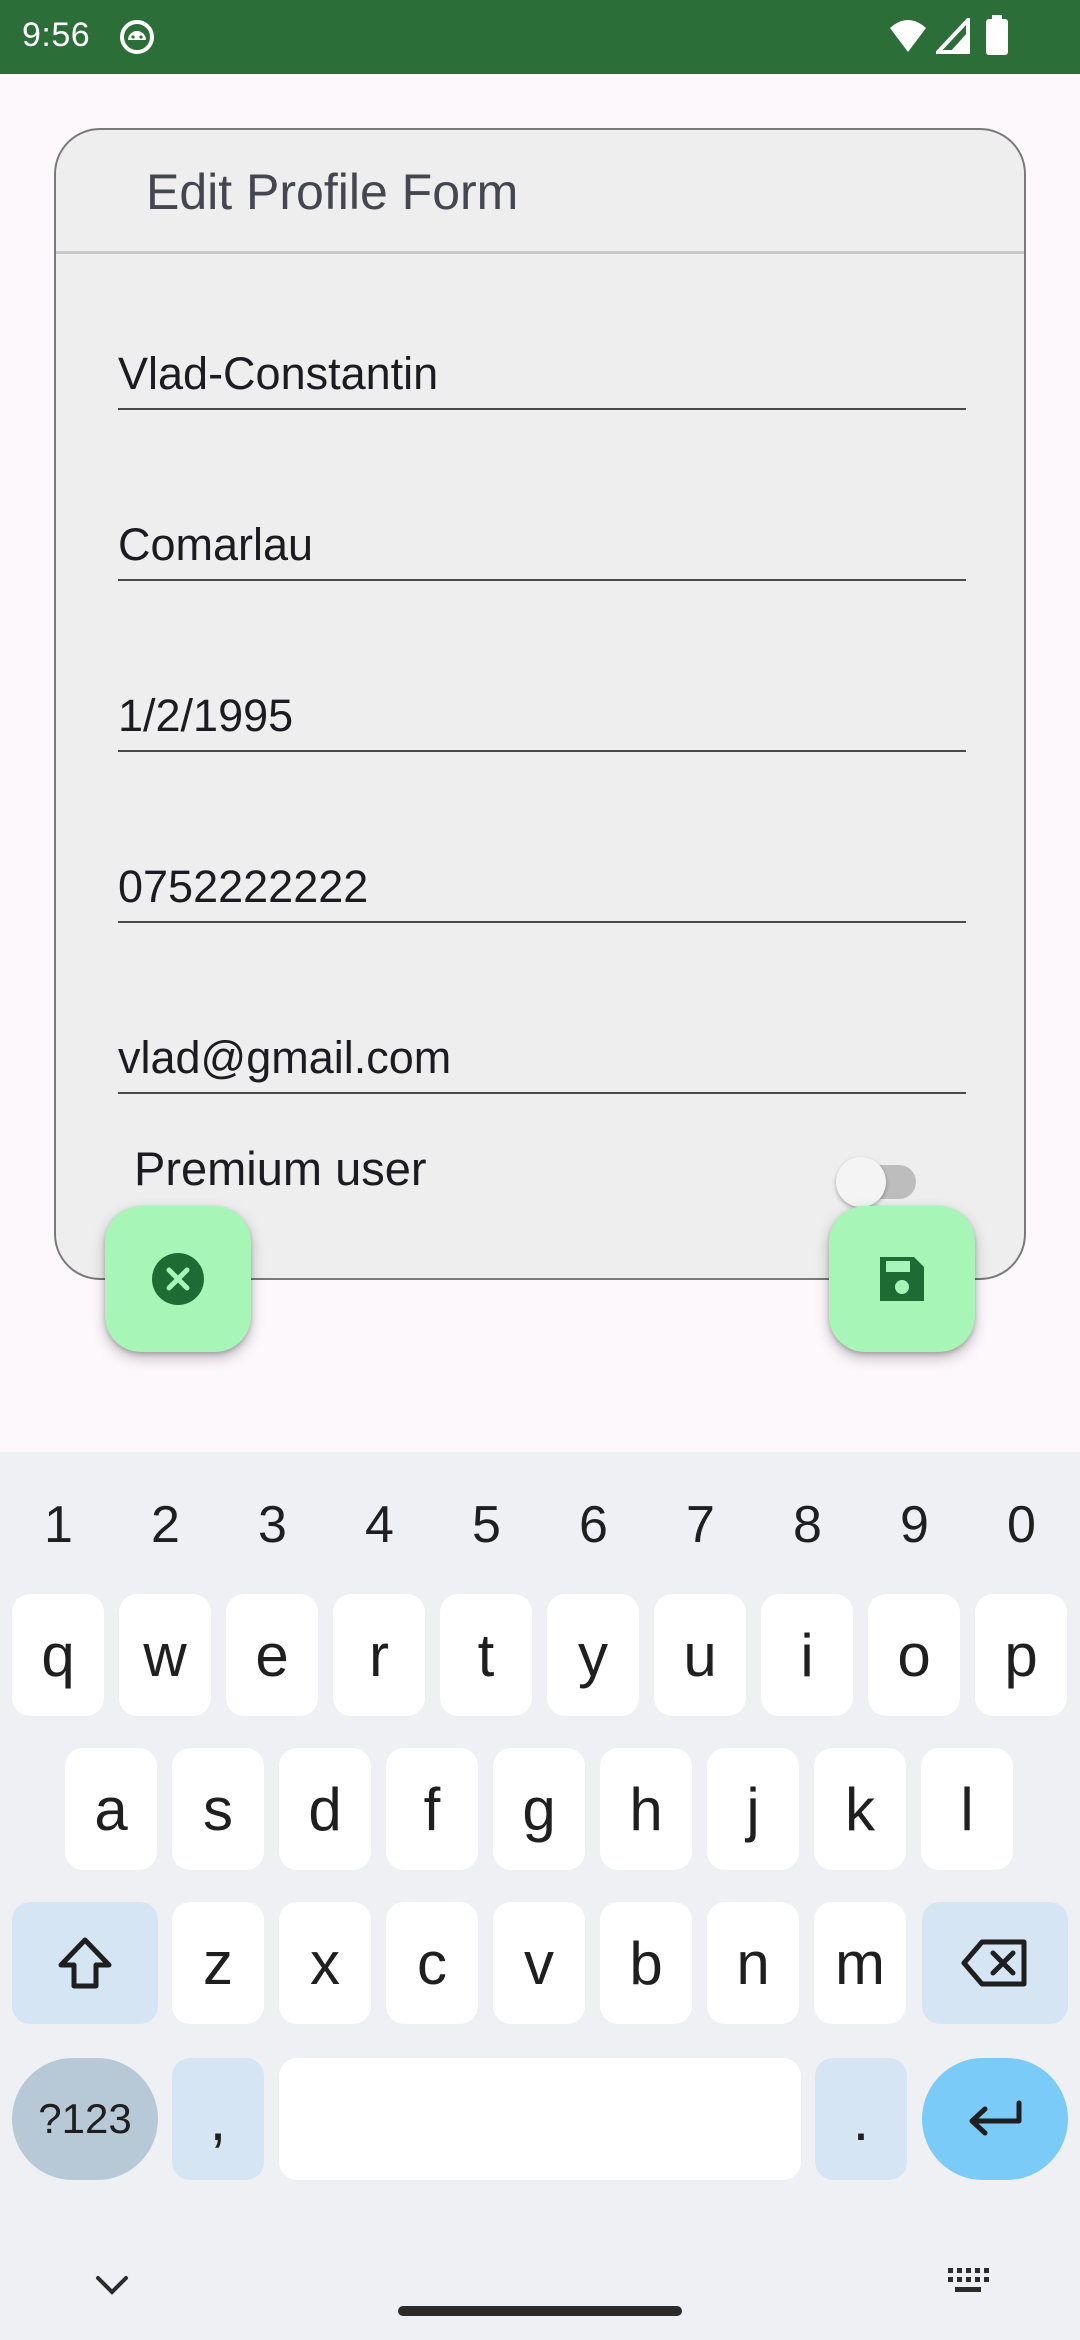 Image resolution: width=1080 pixels, height=2340 pixels. Describe the element at coordinates (542, 1058) in the screenshot. I see `email-input` at that location.